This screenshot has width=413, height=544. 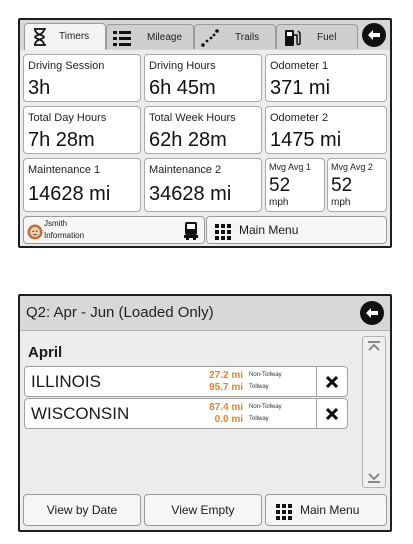 I want to click on tollway-miles: 0.0 mi, so click(x=228, y=419).